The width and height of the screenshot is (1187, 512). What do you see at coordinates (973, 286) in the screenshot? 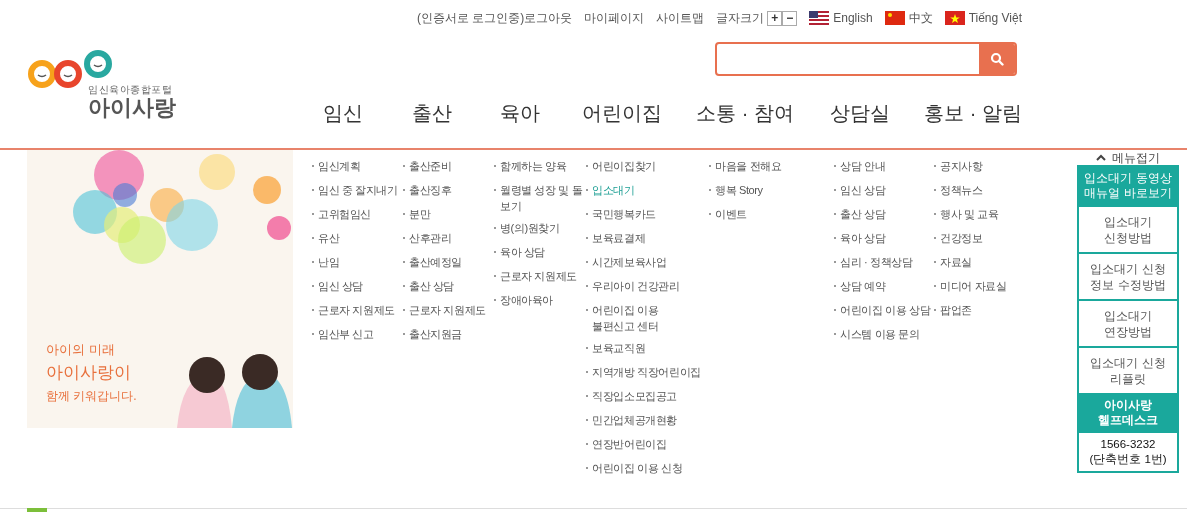
I see `submenu-link: 미디어 자료실` at bounding box center [973, 286].